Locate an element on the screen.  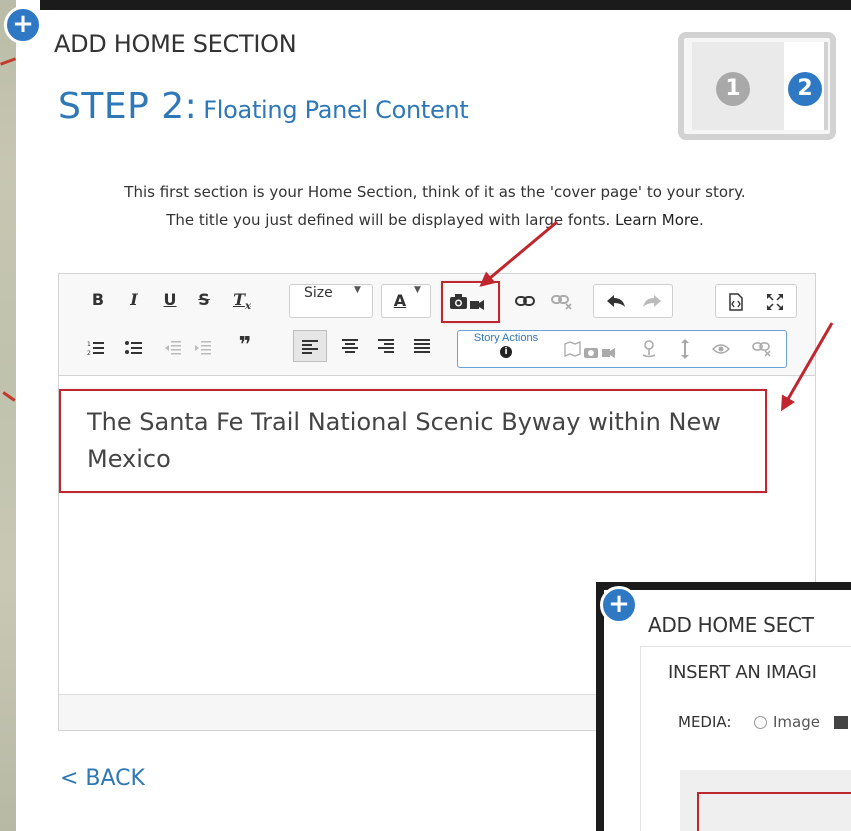
plus-icon: + is located at coordinates (619, 605).